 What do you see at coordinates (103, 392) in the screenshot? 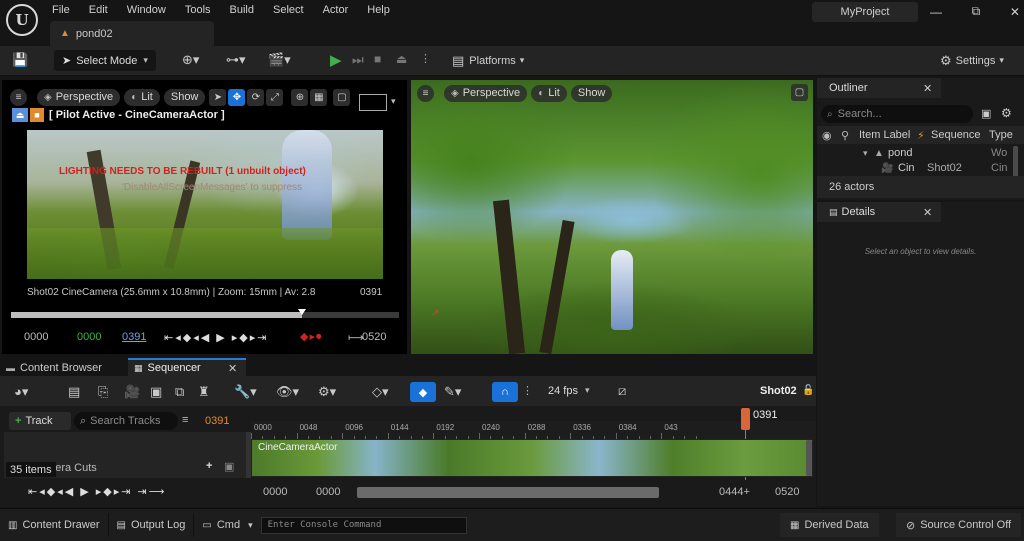
I see `search-asset-icon: ⎘` at bounding box center [103, 392].